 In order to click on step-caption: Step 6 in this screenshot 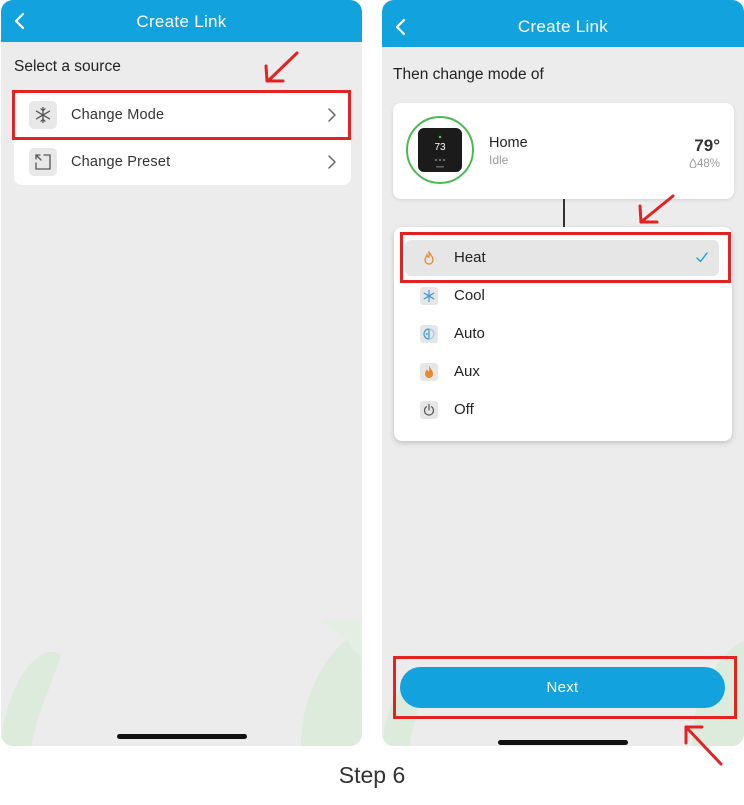, I will do `click(372, 775)`.